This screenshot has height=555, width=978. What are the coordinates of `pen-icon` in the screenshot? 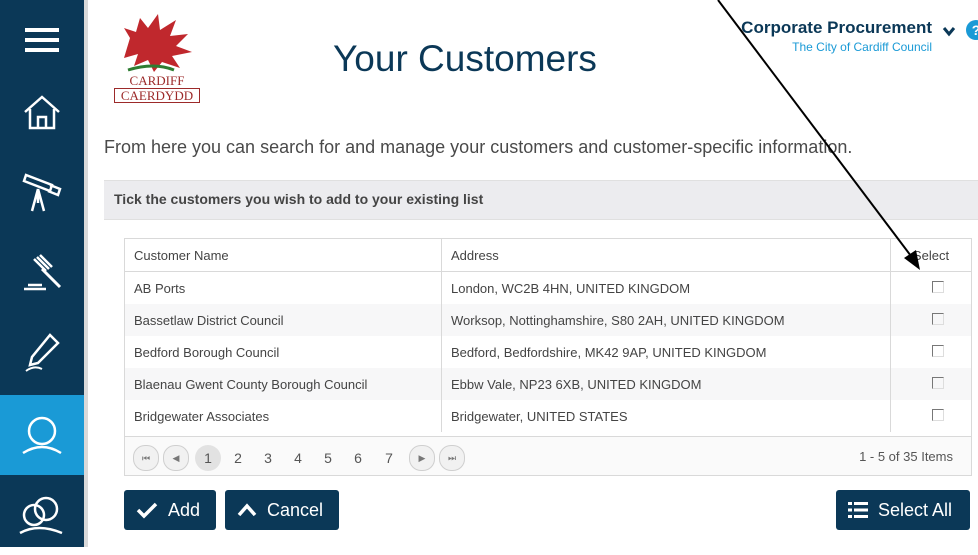 It's located at (42, 352).